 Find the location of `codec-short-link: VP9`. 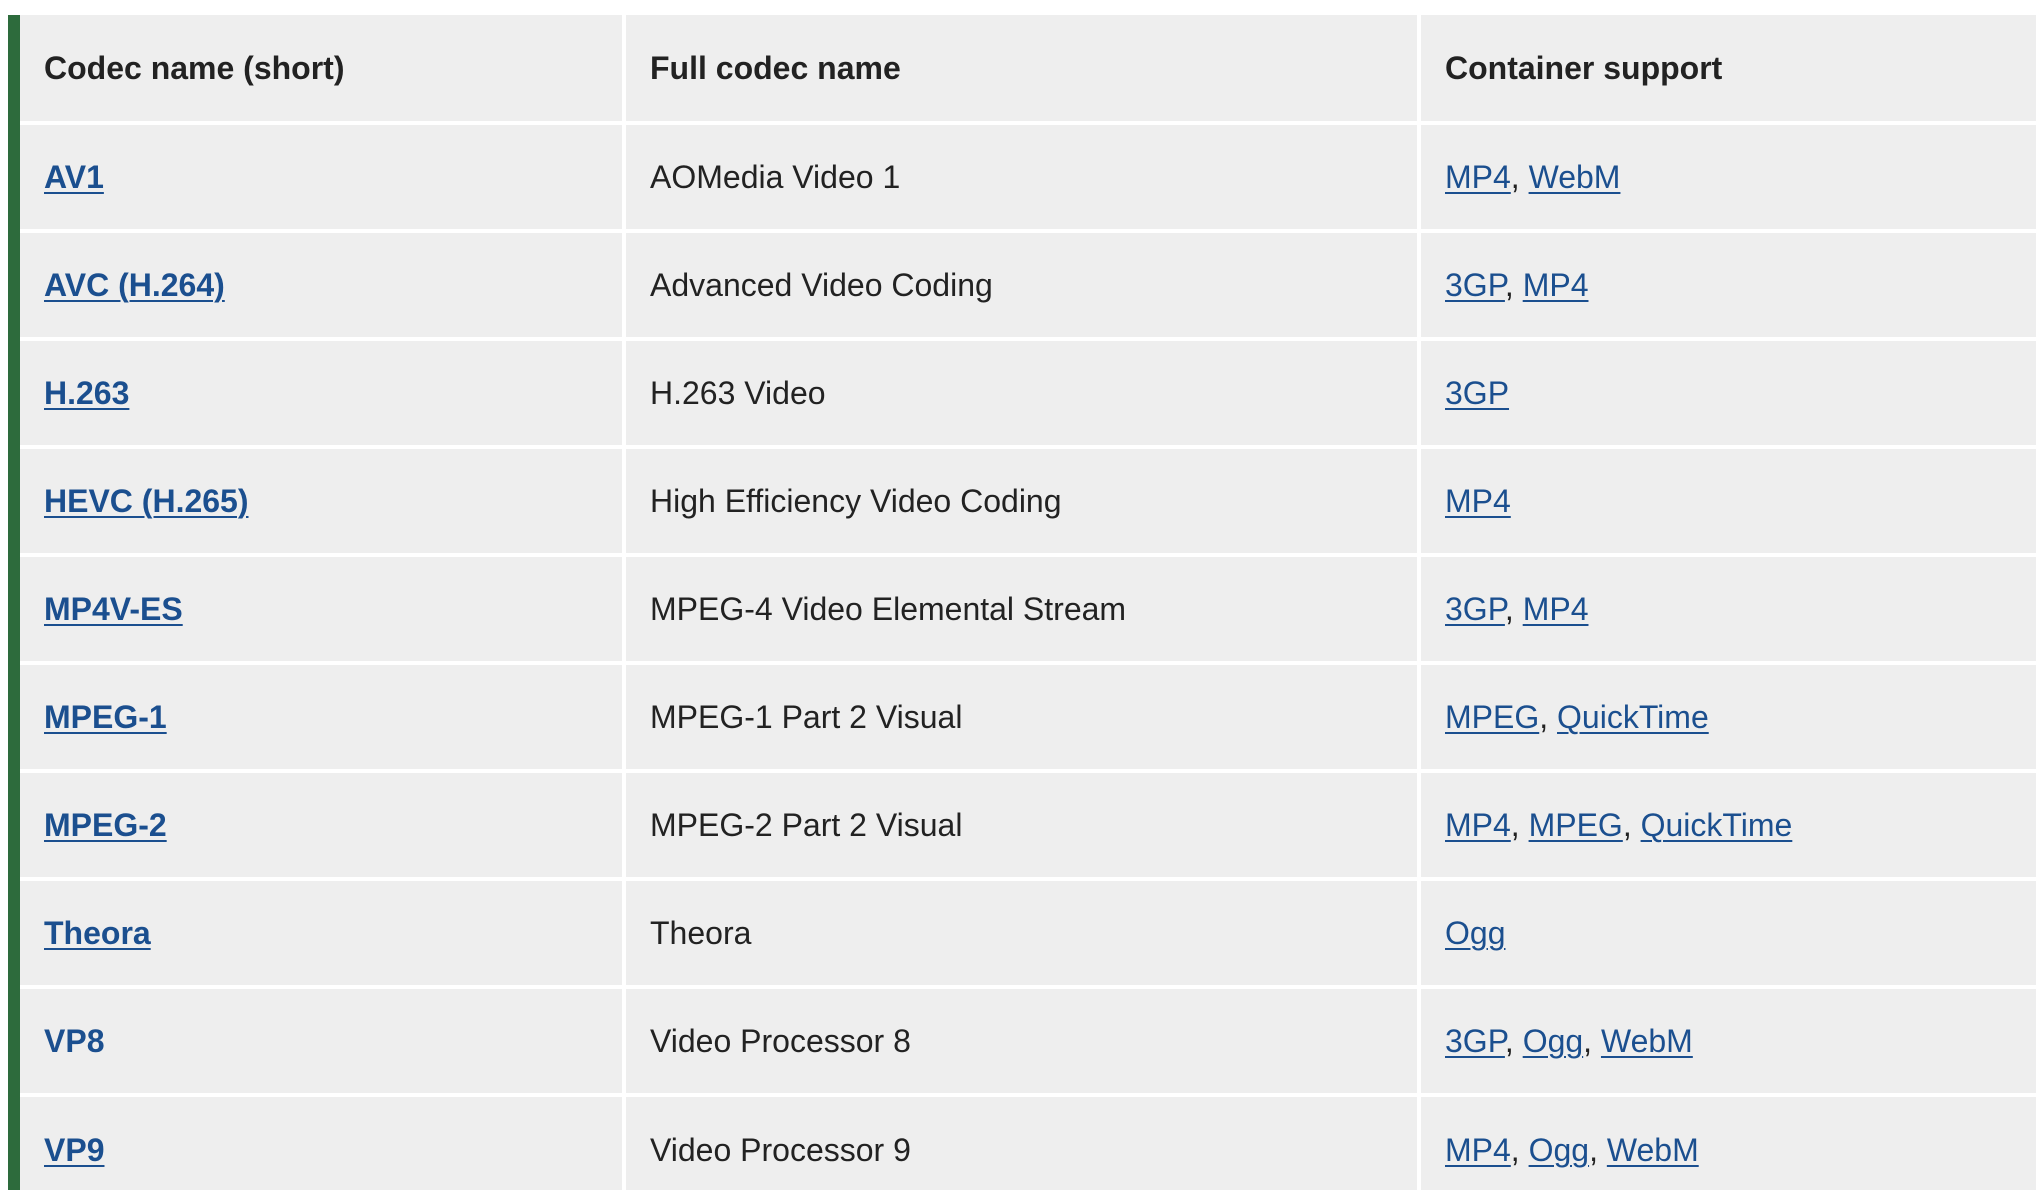

codec-short-link: VP9 is located at coordinates (74, 1150).